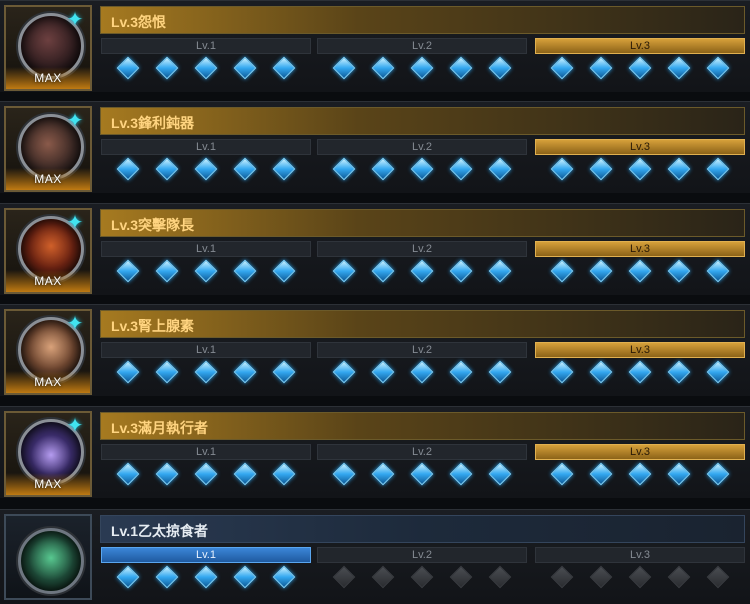  What do you see at coordinates (48, 382) in the screenshot?
I see `max-label: MAX` at bounding box center [48, 382].